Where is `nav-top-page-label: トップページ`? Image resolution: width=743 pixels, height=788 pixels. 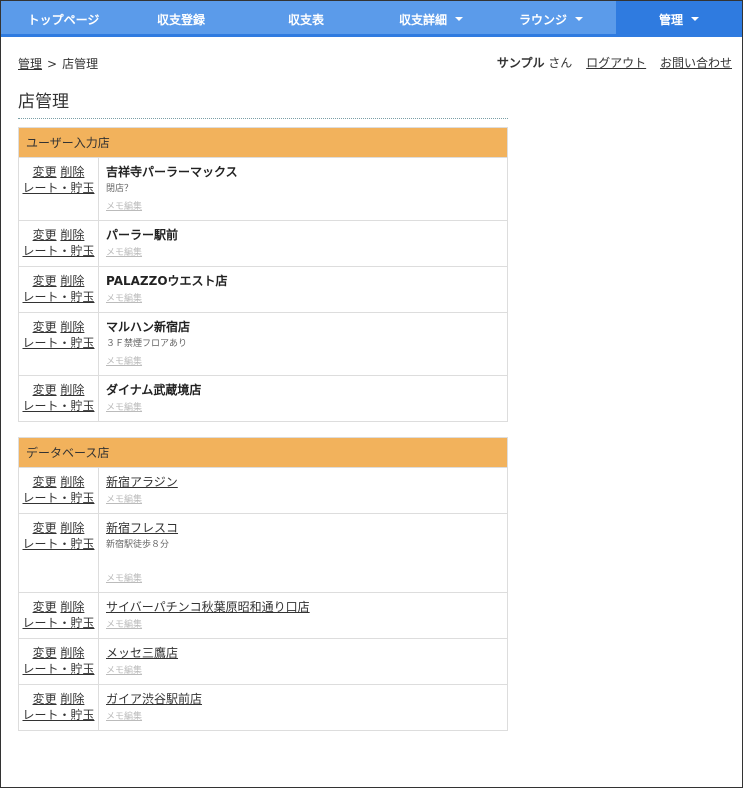 nav-top-page-label: トップページ is located at coordinates (63, 19).